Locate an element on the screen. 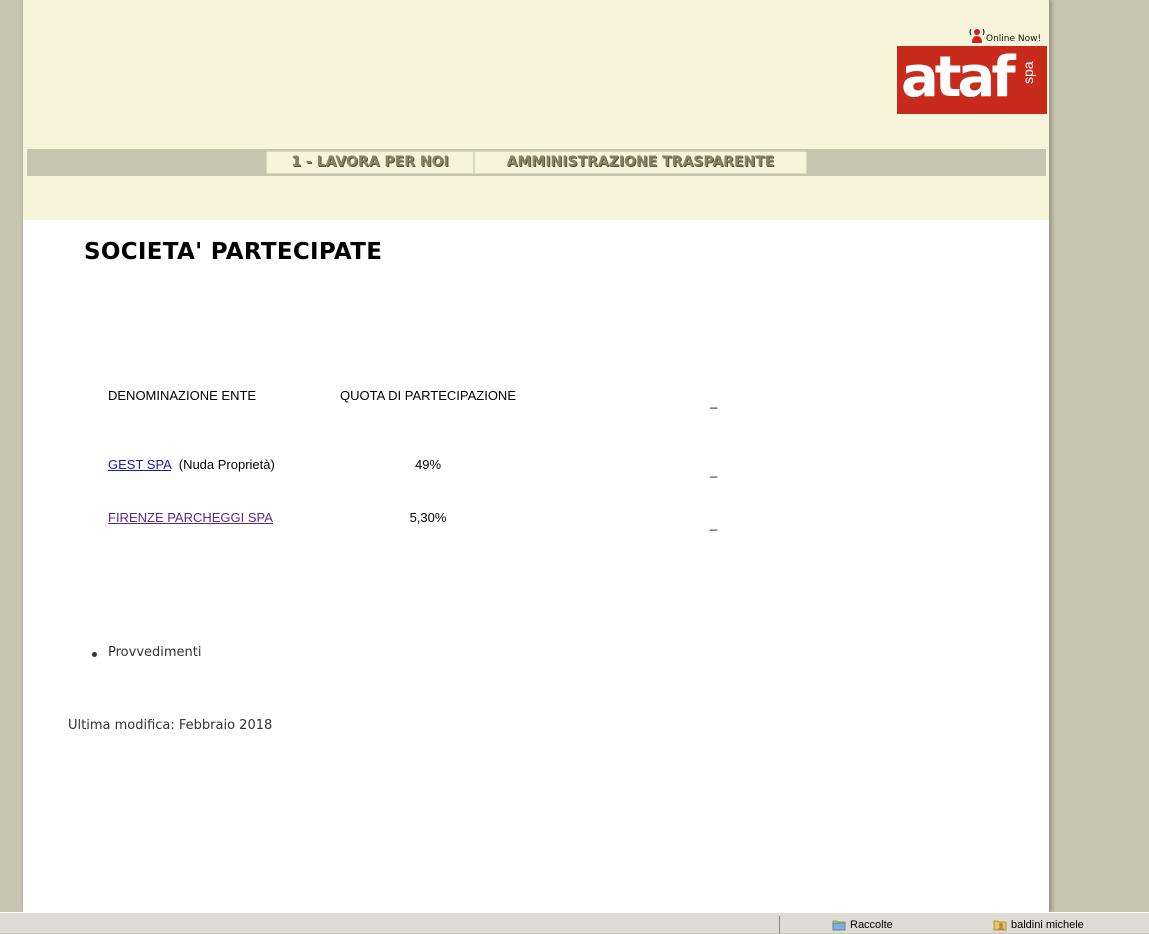 The image size is (1149, 934). nav-item-lavora-per-noi: 1 - LAVORA PER NOI is located at coordinates (370, 162).